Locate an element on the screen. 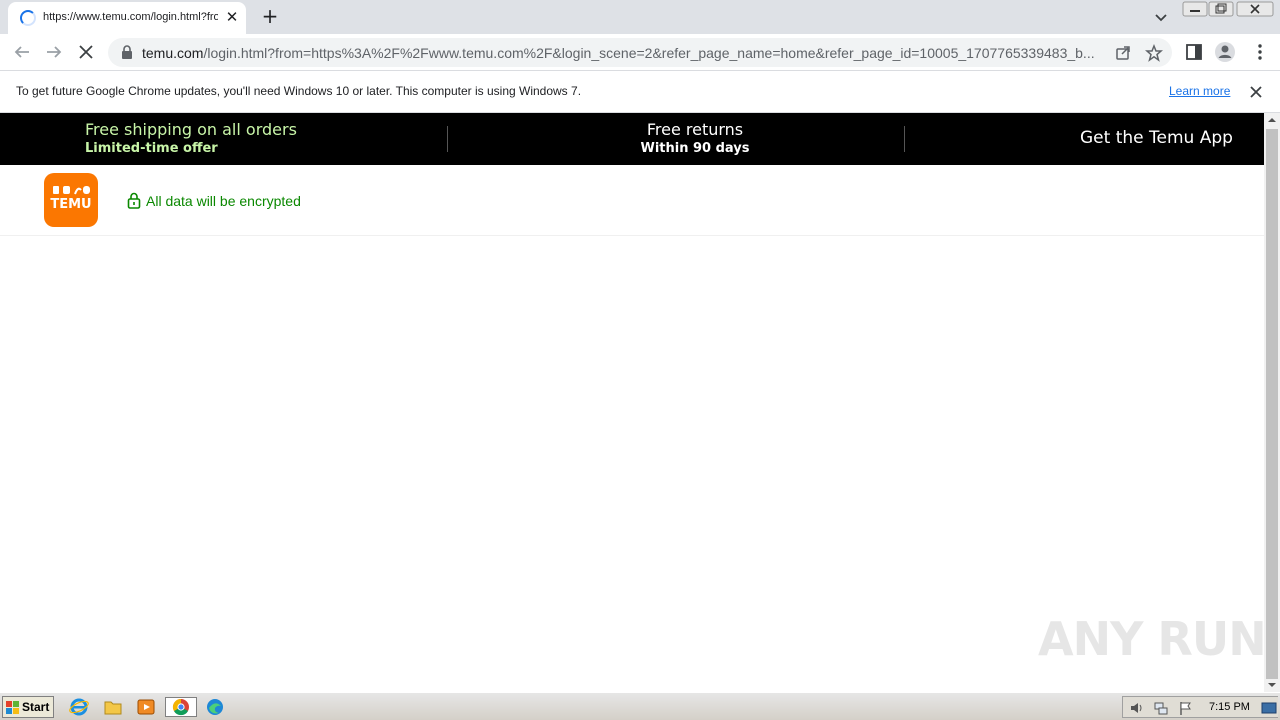  promo-free-returns: Free returns Within 90 days is located at coordinates (695, 138).